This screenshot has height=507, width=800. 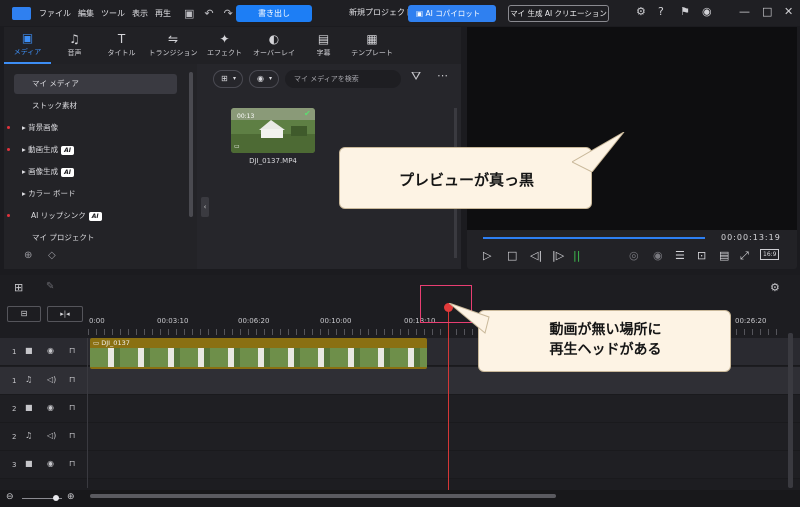 I want to click on timeline-bottom-bar: ⊖ ⊕, so click(x=400, y=498).